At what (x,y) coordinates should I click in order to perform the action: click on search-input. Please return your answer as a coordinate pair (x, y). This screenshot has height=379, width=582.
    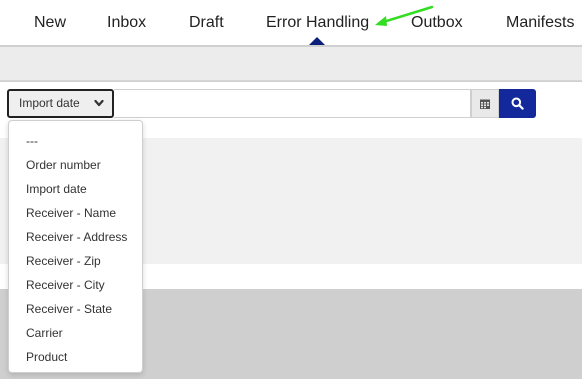
    Looking at the image, I should click on (292, 103).